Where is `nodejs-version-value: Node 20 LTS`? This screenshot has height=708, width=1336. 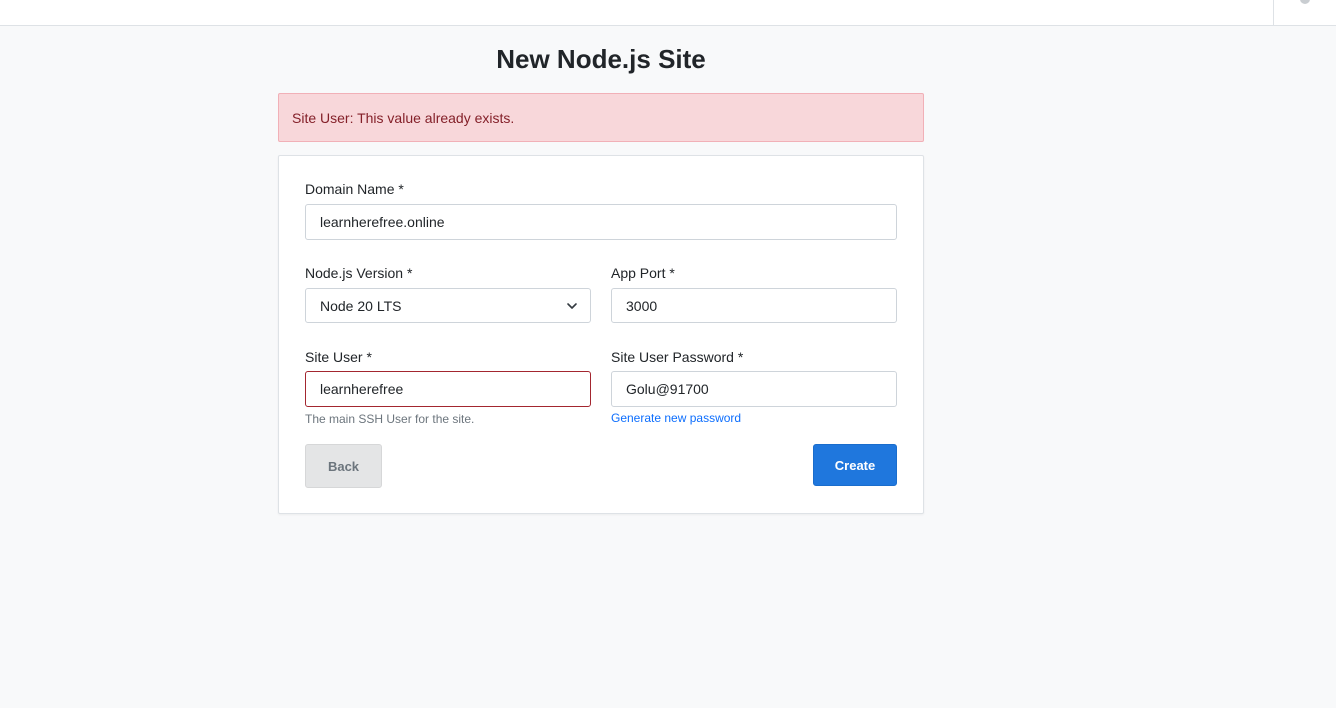 nodejs-version-value: Node 20 LTS is located at coordinates (361, 305).